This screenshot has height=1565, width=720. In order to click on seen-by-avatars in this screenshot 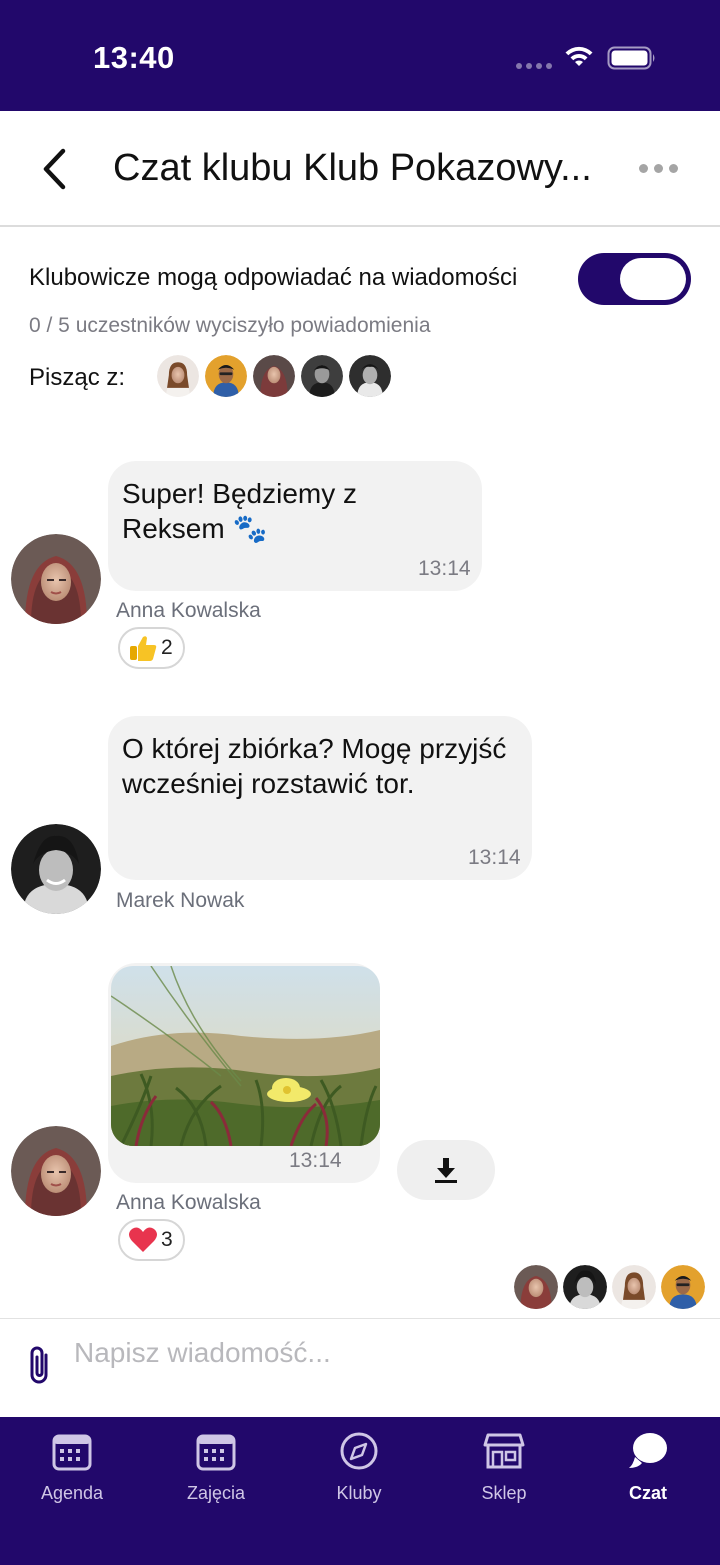, I will do `click(612, 1287)`.